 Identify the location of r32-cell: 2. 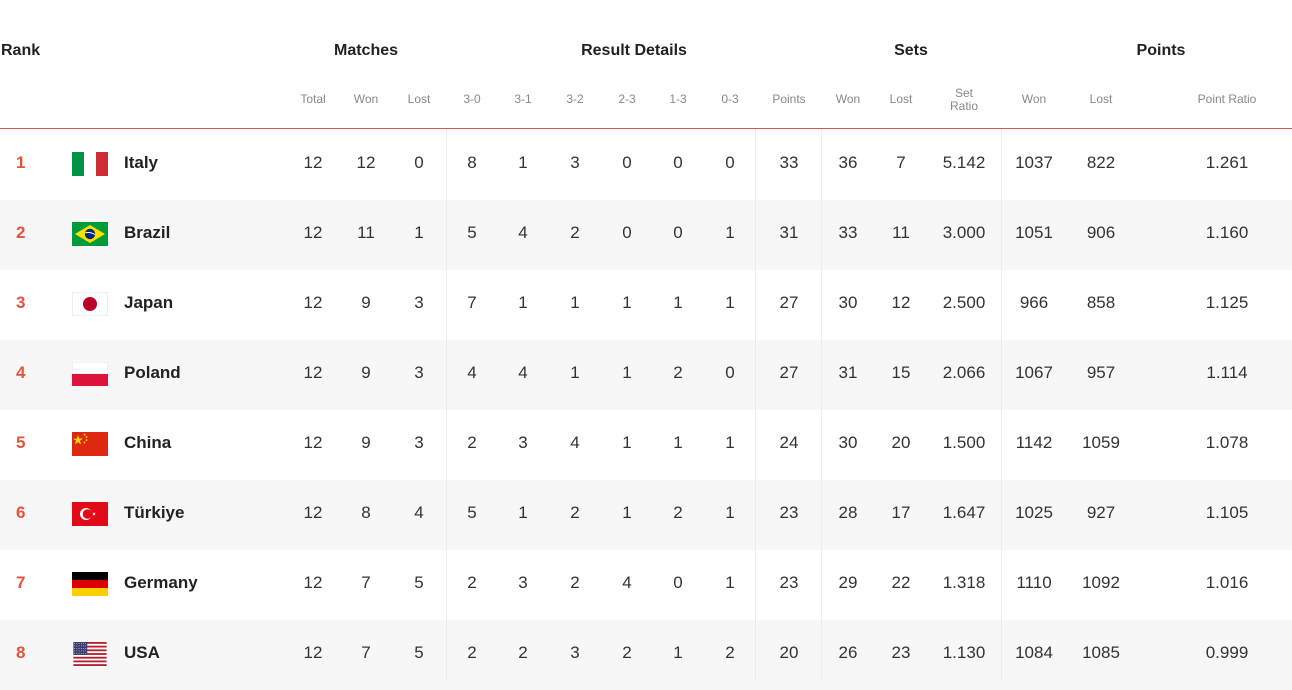
(575, 512).